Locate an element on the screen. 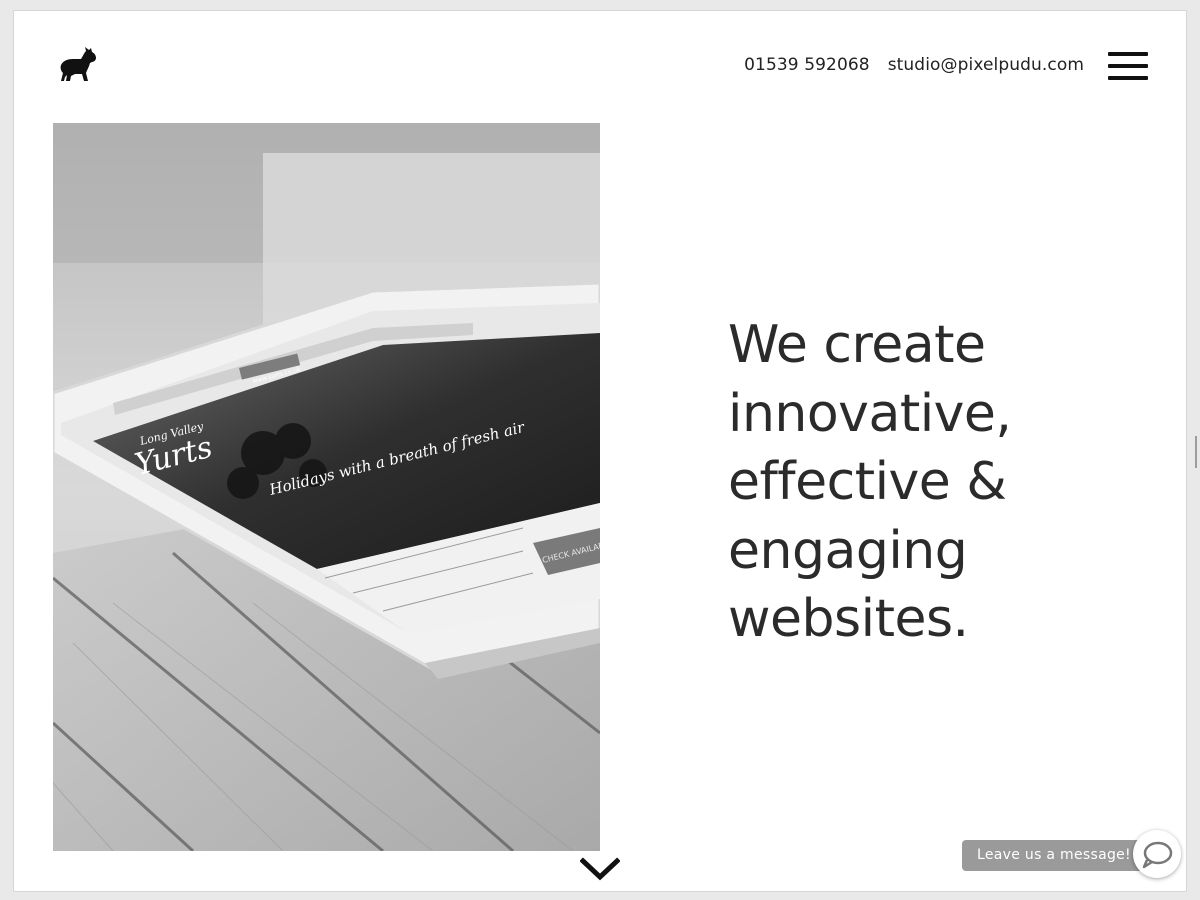  chevron-down-icon is located at coordinates (600, 870).